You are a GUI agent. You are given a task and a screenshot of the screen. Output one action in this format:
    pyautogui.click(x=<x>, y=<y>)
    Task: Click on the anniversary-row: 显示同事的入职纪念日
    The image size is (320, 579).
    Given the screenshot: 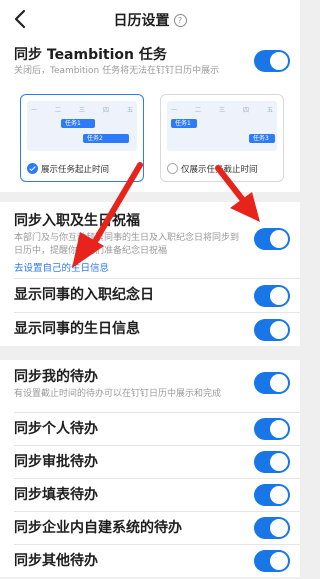 What is the action you would take?
    pyautogui.click(x=150, y=295)
    